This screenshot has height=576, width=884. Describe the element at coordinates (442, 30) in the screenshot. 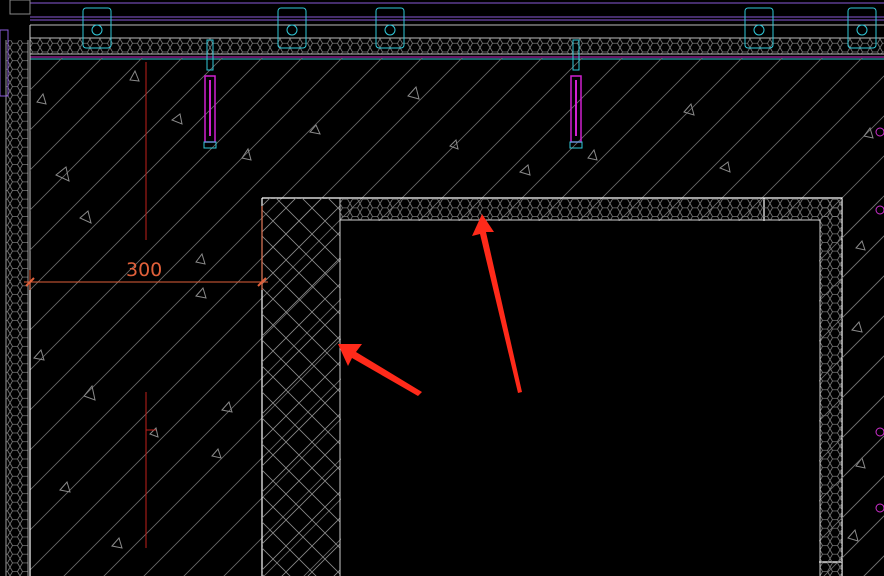

I see `top-rail` at that location.